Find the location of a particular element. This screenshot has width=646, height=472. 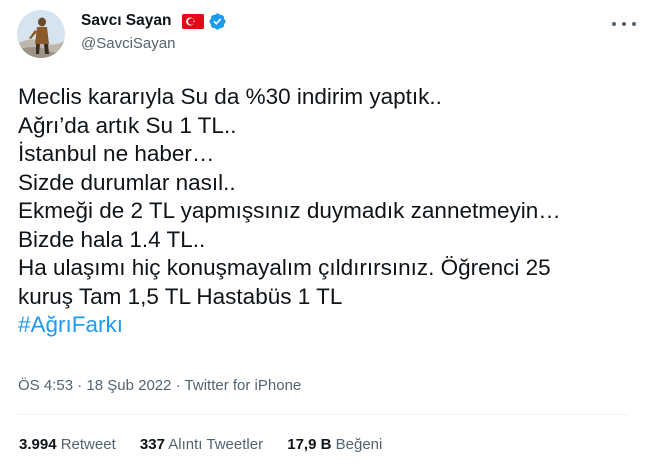

retweets-label: Retweet is located at coordinates (88, 444).